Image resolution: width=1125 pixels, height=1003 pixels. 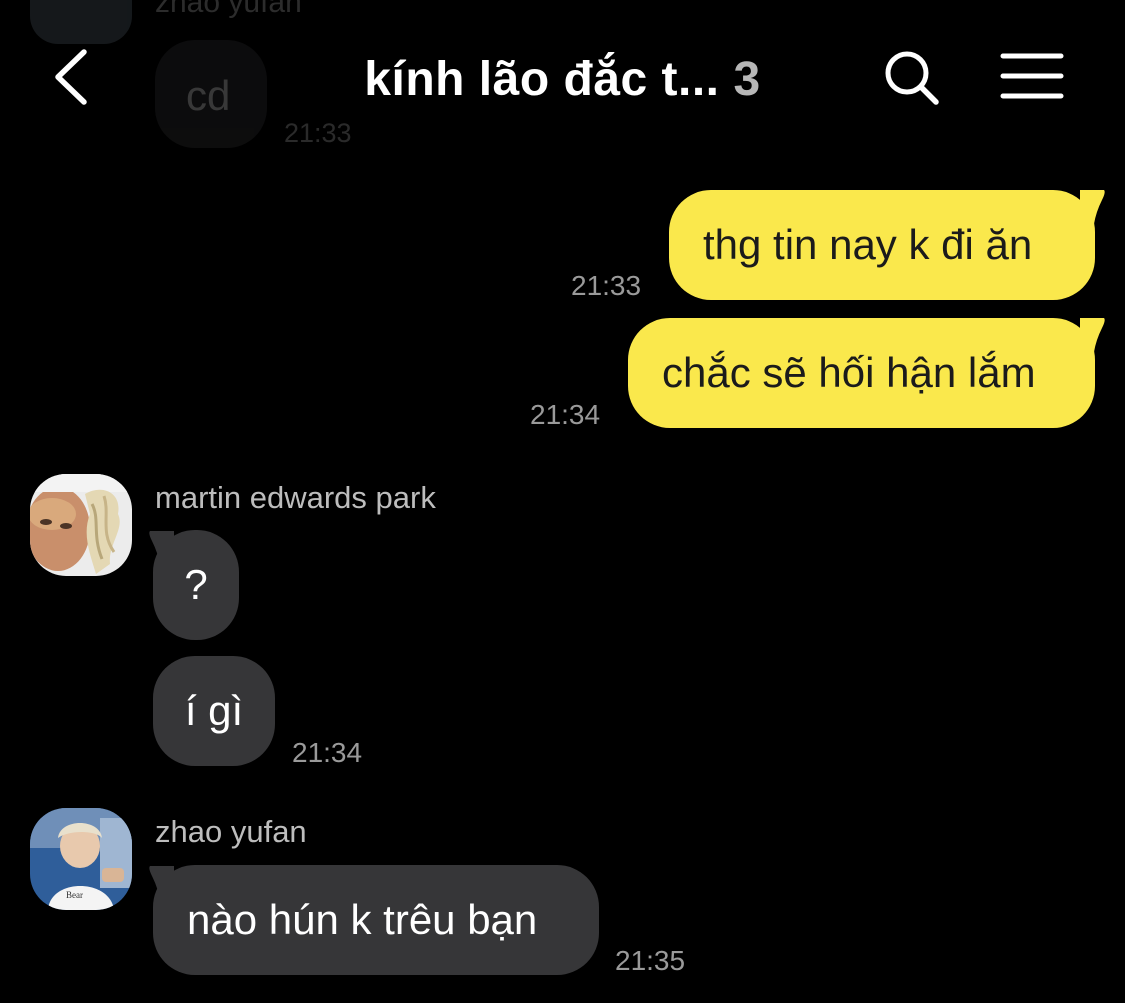 I want to click on message-text: í gì, so click(x=214, y=710).